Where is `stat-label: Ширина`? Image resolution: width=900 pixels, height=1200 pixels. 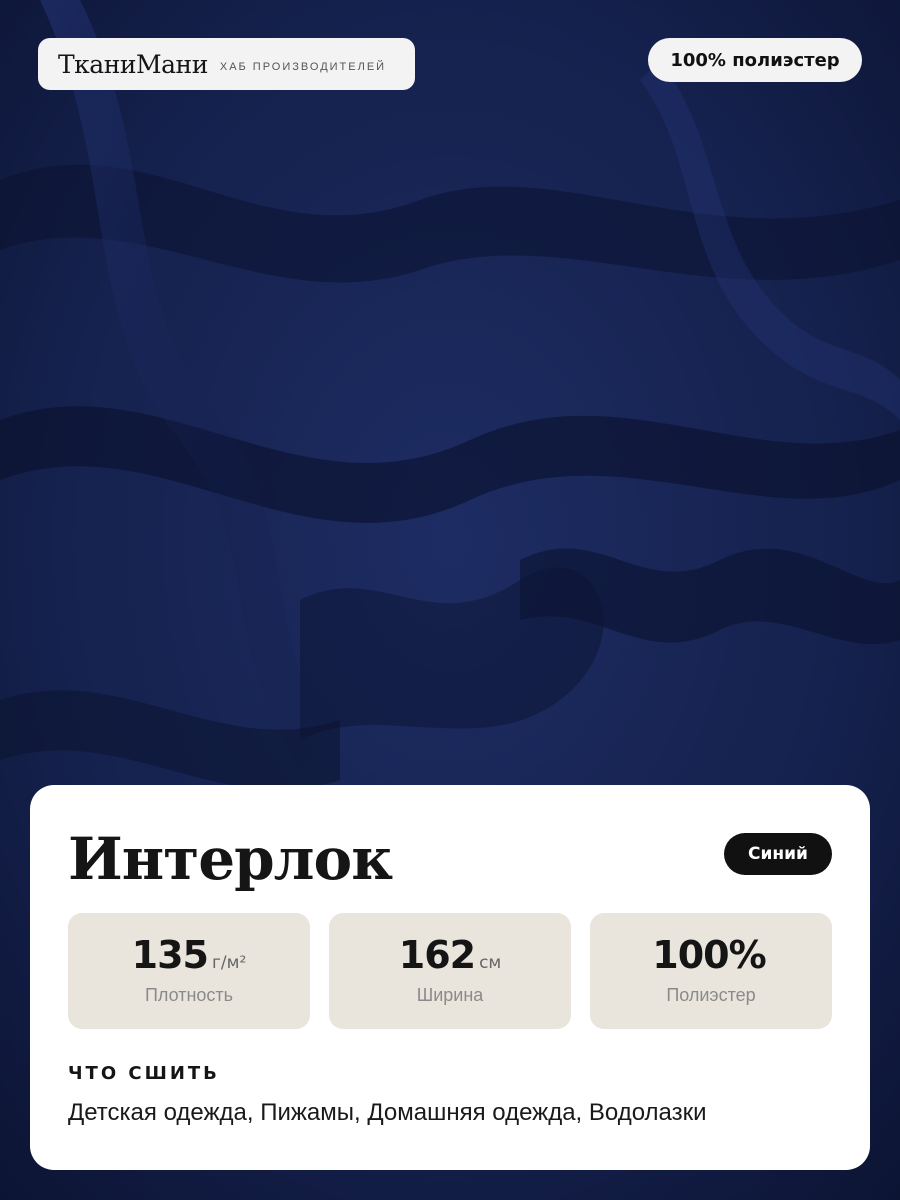
stat-label: Ширина is located at coordinates (450, 995).